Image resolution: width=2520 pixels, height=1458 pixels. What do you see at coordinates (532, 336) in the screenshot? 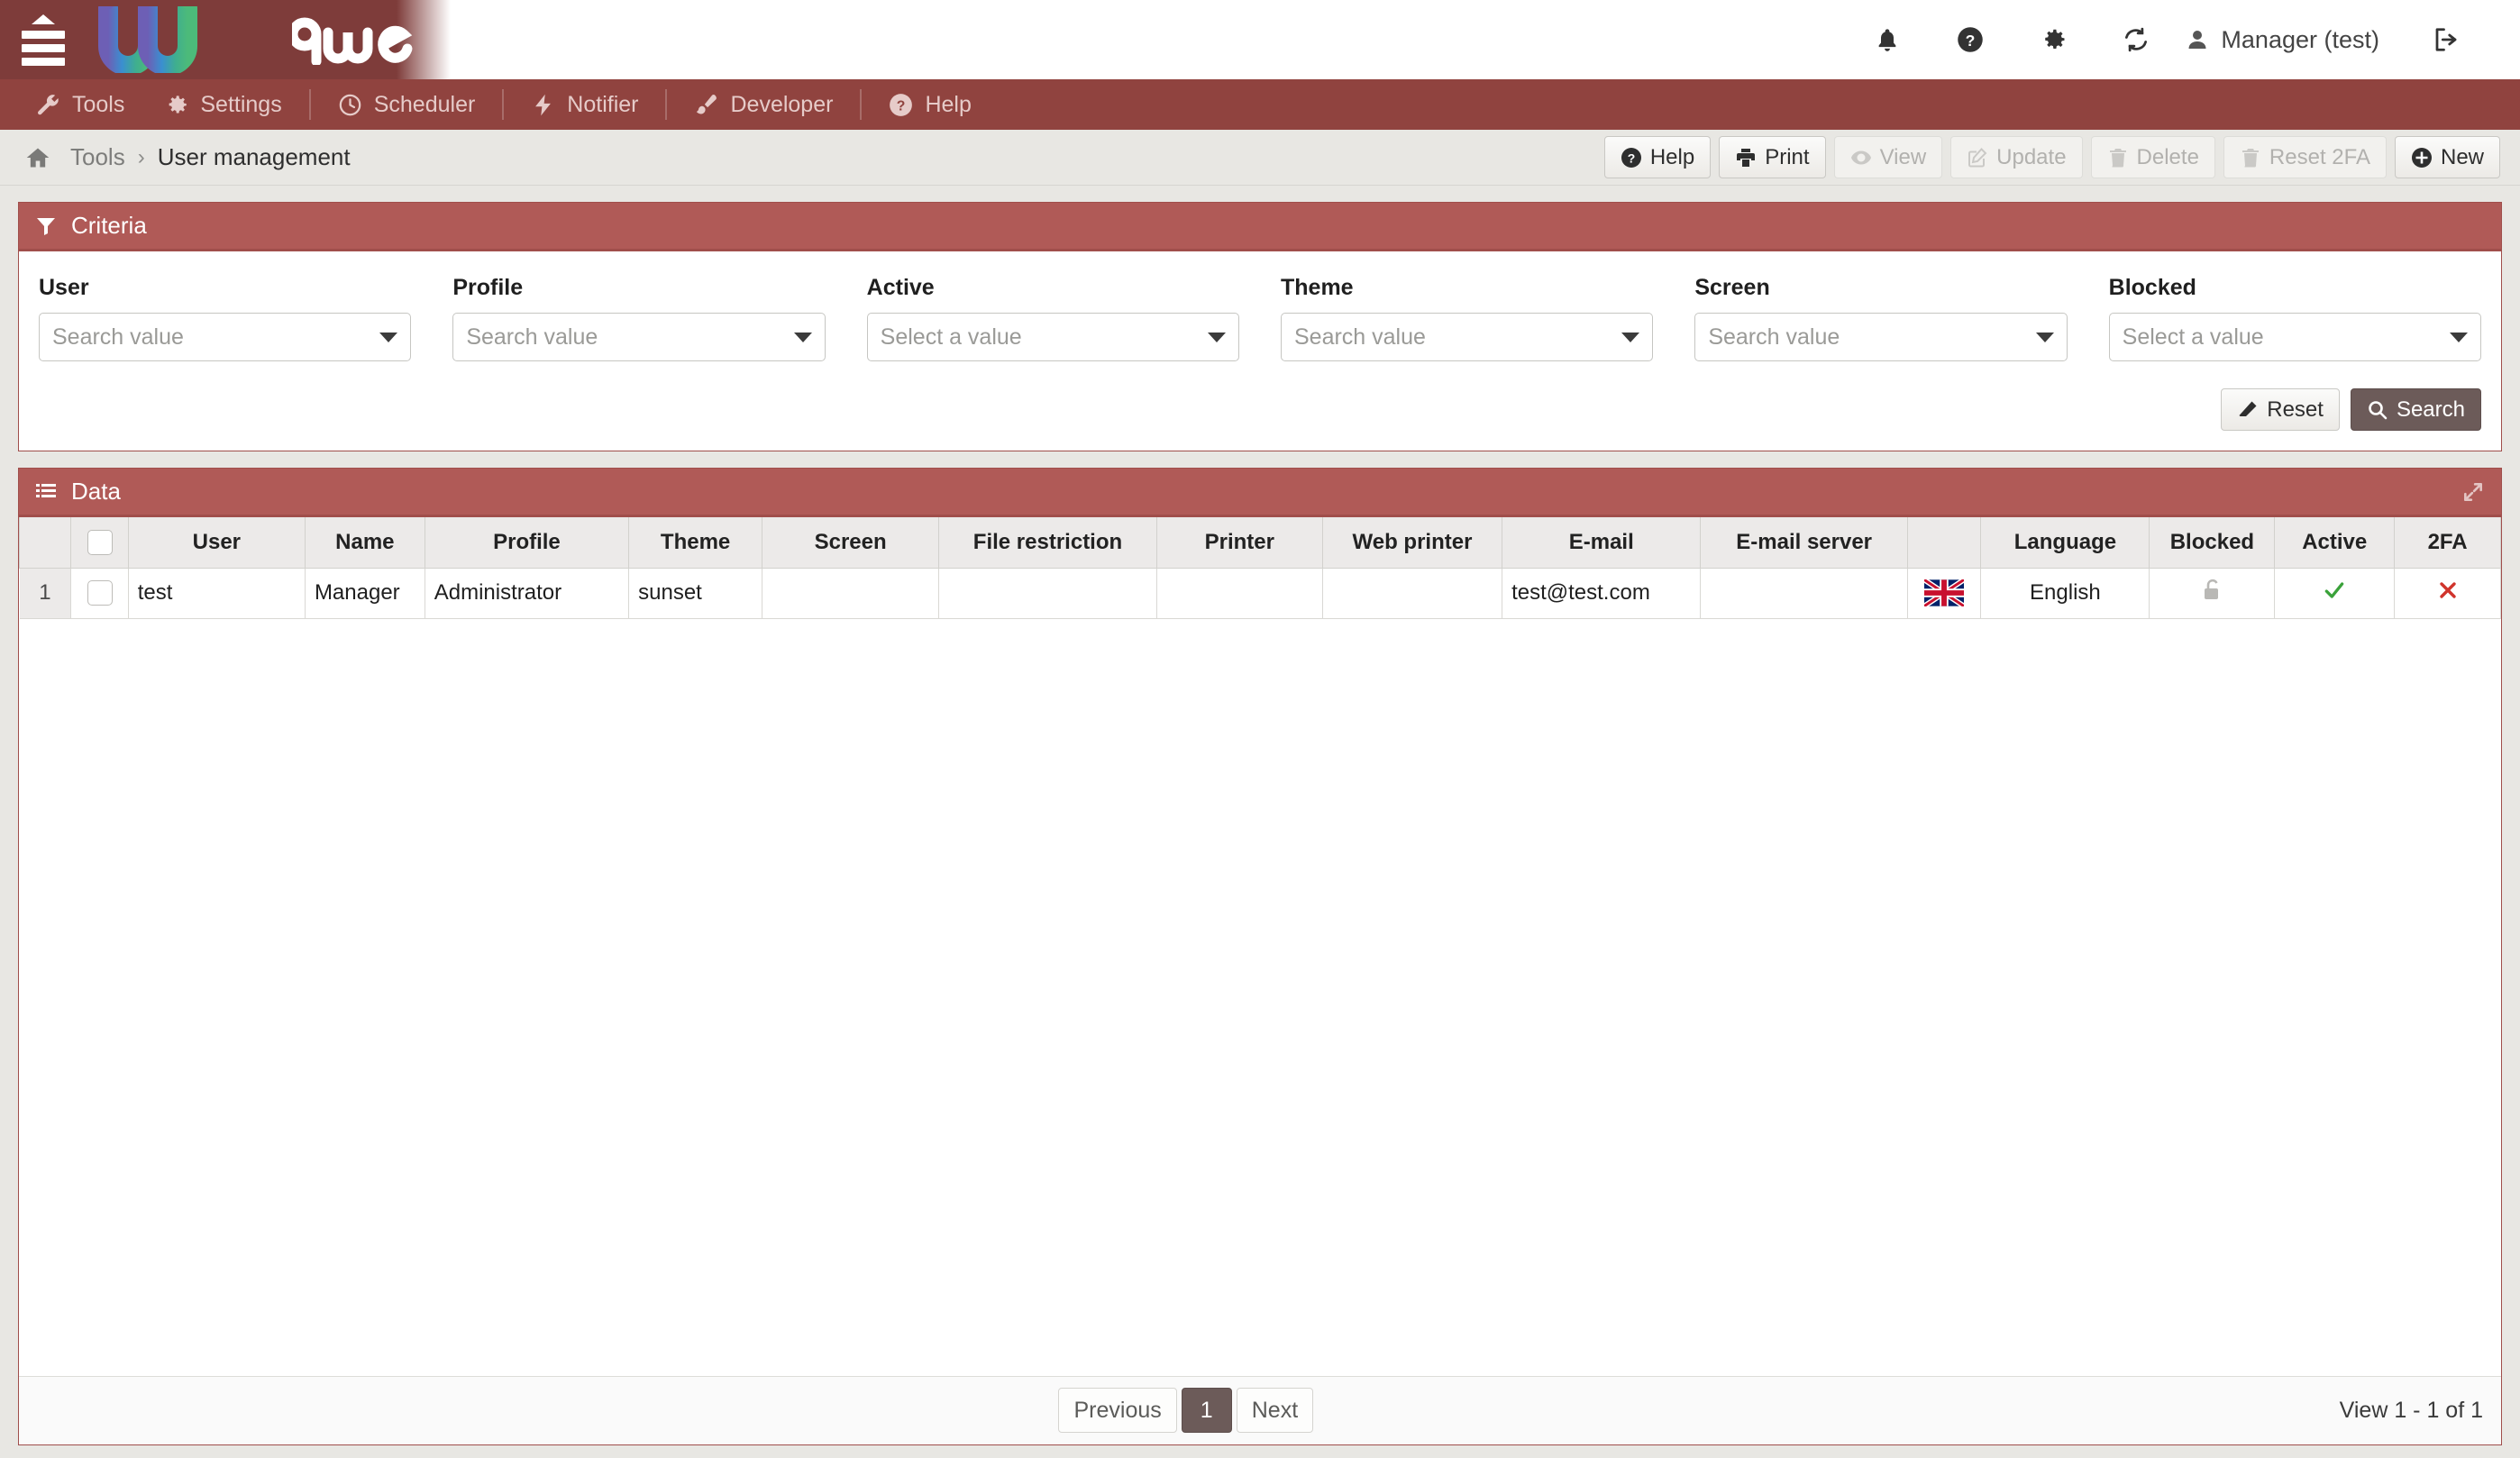
I see `select-placeholder: Search value` at bounding box center [532, 336].